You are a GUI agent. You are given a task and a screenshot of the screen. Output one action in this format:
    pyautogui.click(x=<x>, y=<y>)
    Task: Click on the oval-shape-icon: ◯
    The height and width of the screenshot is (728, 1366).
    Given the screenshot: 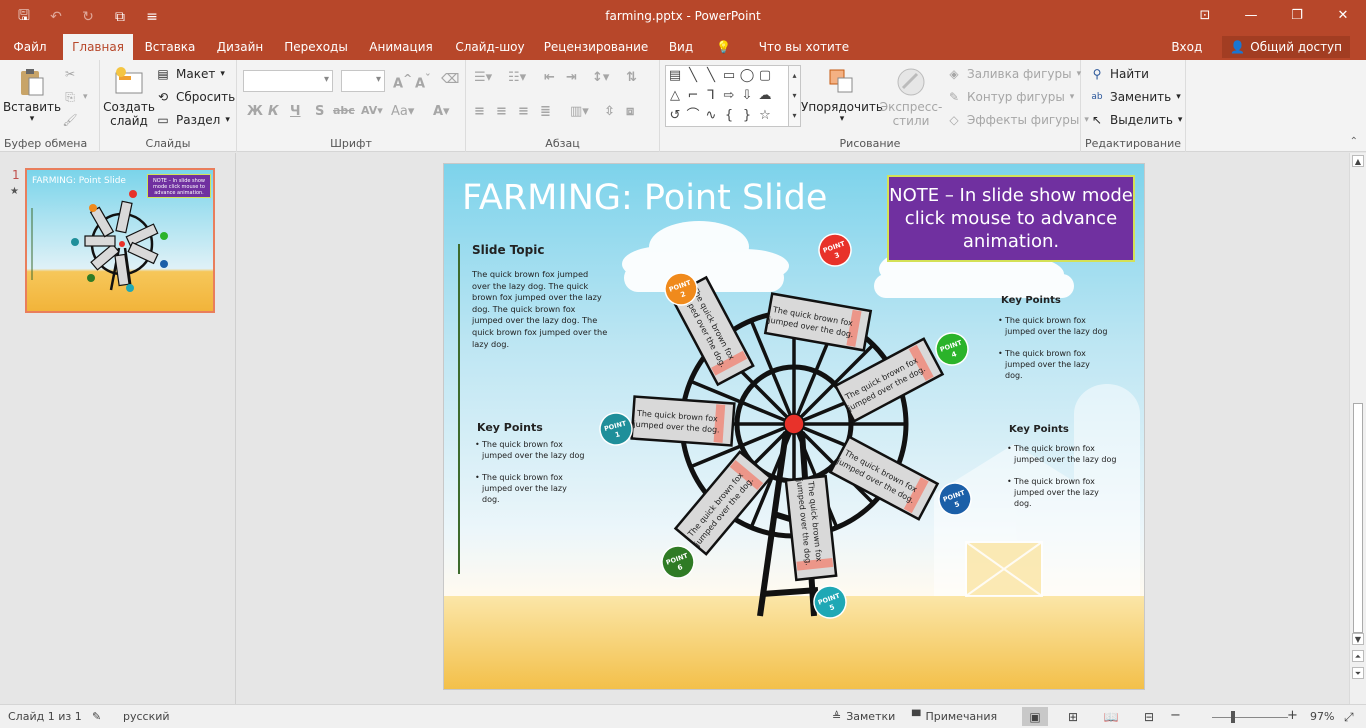 What is the action you would take?
    pyautogui.click(x=747, y=76)
    